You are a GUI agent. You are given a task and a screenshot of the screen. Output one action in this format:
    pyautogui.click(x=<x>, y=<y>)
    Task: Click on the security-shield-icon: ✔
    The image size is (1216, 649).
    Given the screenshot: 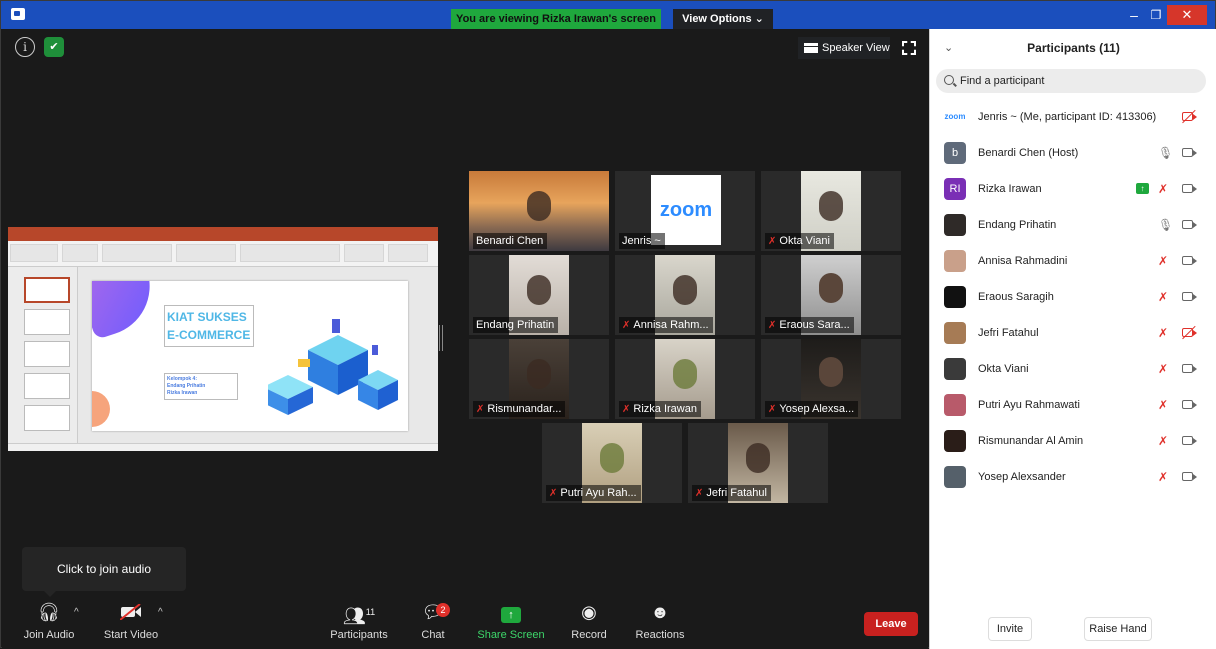 What is the action you would take?
    pyautogui.click(x=54, y=47)
    